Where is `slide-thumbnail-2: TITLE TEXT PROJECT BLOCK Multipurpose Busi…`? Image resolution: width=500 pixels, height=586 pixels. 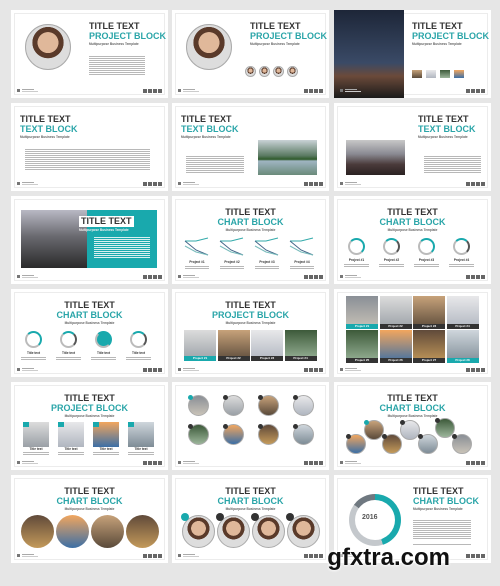
slide-thumbnail-2: TITLE TEXT PROJECT BLOCK Multipurpose Busi… is located at coordinates (250, 54).